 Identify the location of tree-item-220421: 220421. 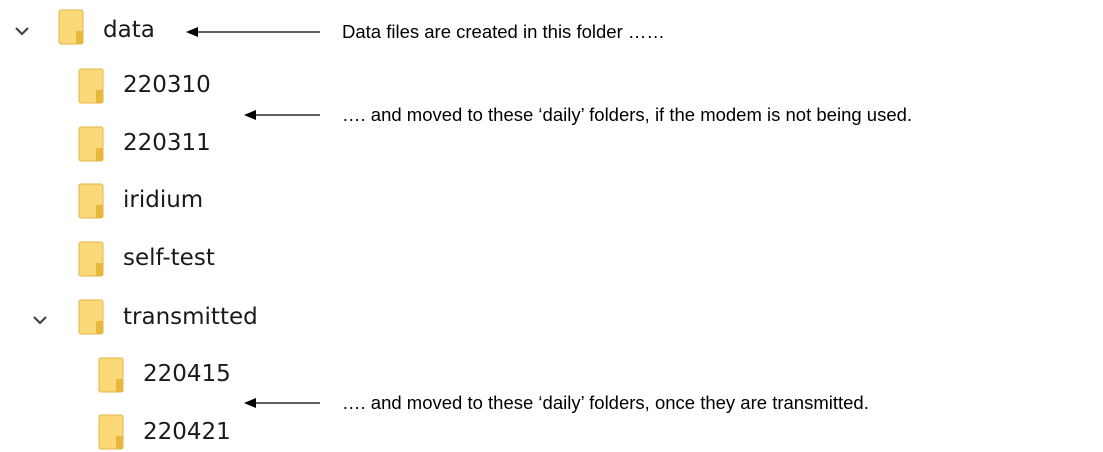
(187, 432).